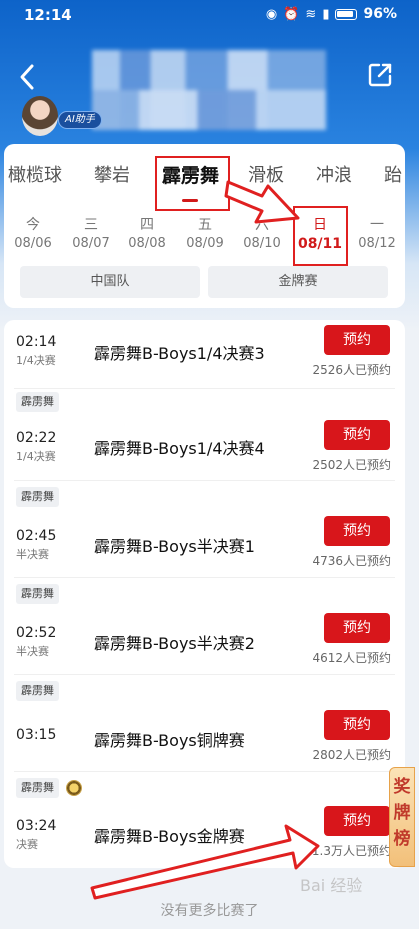  Describe the element at coordinates (36, 438) in the screenshot. I see `event-time: 02:22` at that location.